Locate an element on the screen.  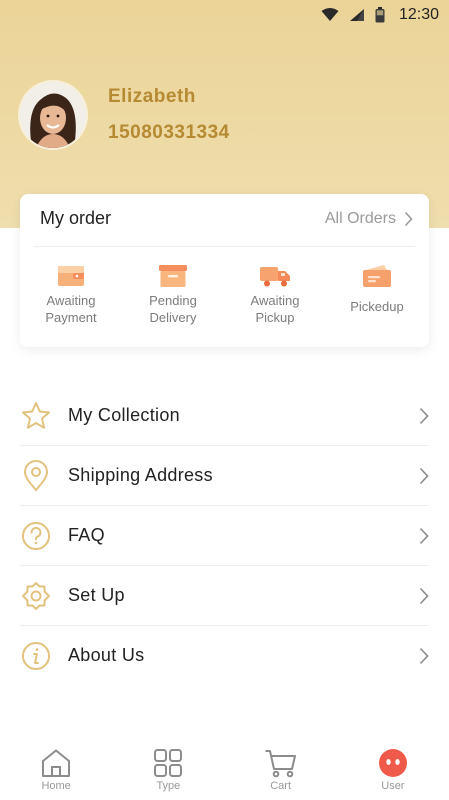
menu-item-my-collection: My Collection is located at coordinates (224, 416).